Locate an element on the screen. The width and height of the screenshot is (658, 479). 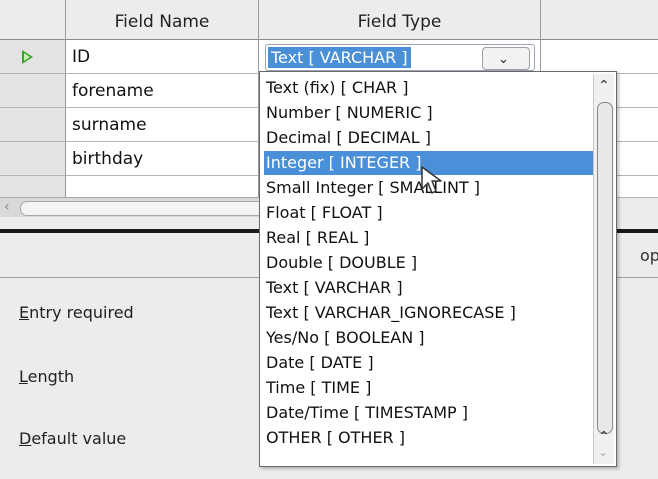
description-cell is located at coordinates (599, 57).